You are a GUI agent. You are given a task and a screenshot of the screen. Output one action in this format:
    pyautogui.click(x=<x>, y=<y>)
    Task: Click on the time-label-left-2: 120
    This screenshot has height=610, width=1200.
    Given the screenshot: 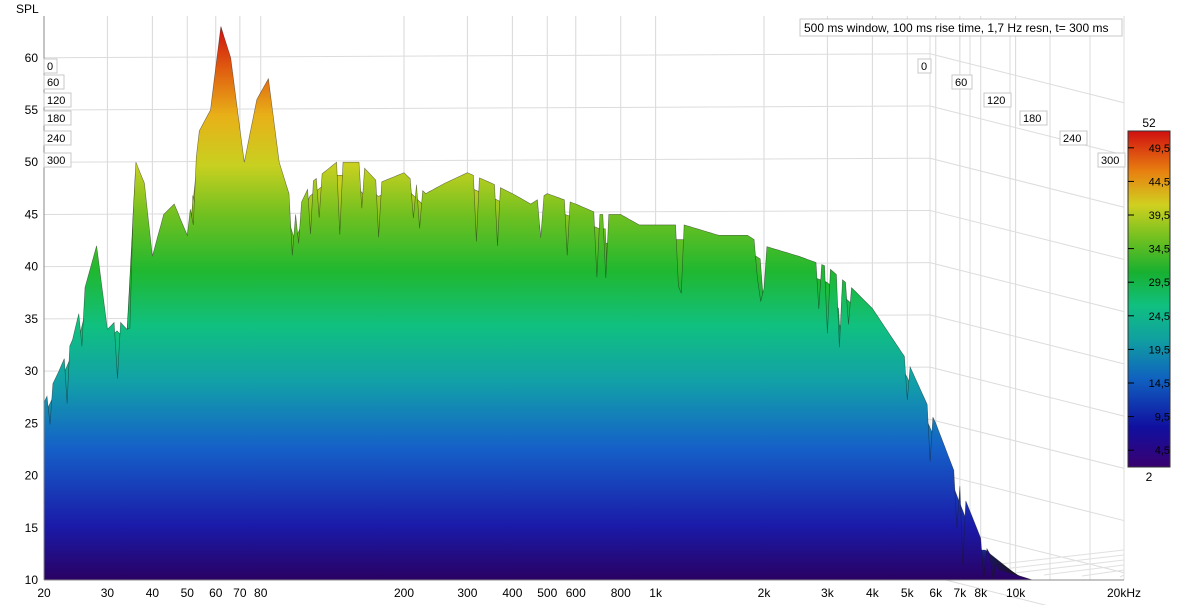 What is the action you would take?
    pyautogui.click(x=56, y=101)
    